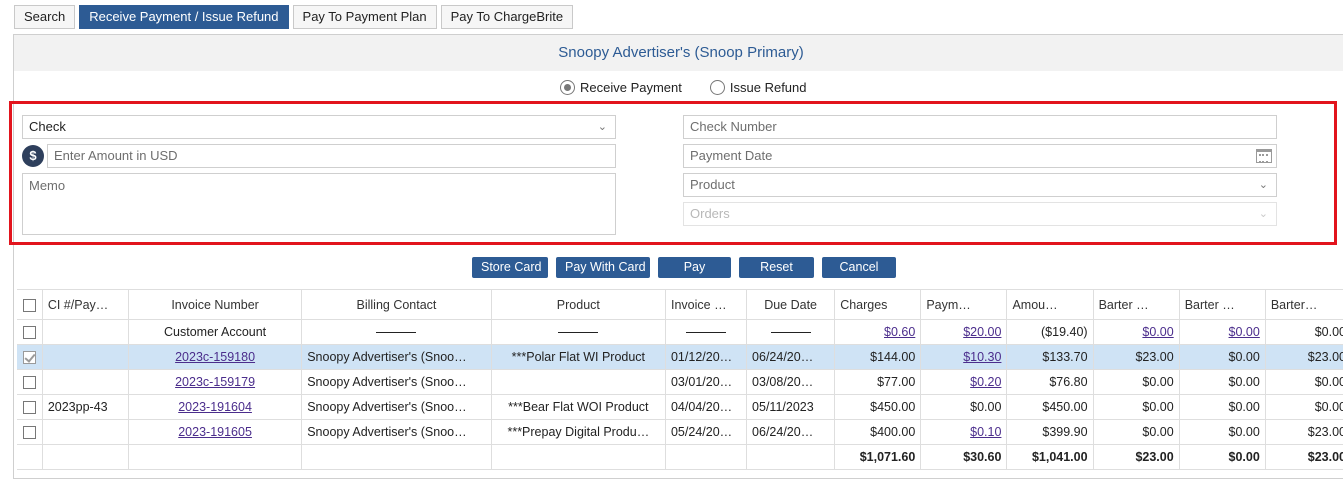 This screenshot has height=479, width=1343. I want to click on column-header: Invoice Number, so click(215, 304).